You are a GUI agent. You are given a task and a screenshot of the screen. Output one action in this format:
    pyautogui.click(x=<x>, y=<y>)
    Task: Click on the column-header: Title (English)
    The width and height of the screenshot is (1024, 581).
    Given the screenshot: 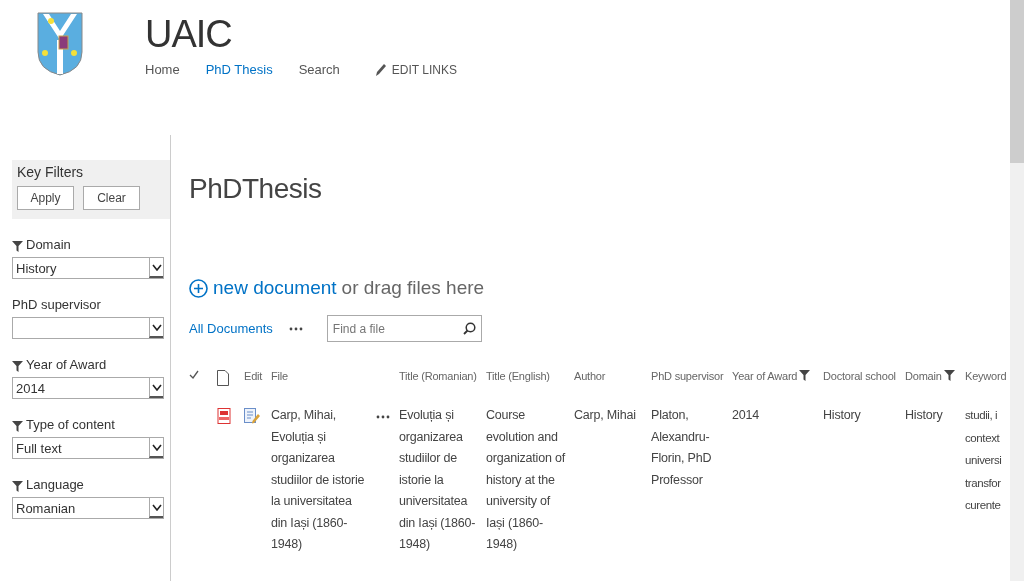 What is the action you would take?
    pyautogui.click(x=518, y=376)
    